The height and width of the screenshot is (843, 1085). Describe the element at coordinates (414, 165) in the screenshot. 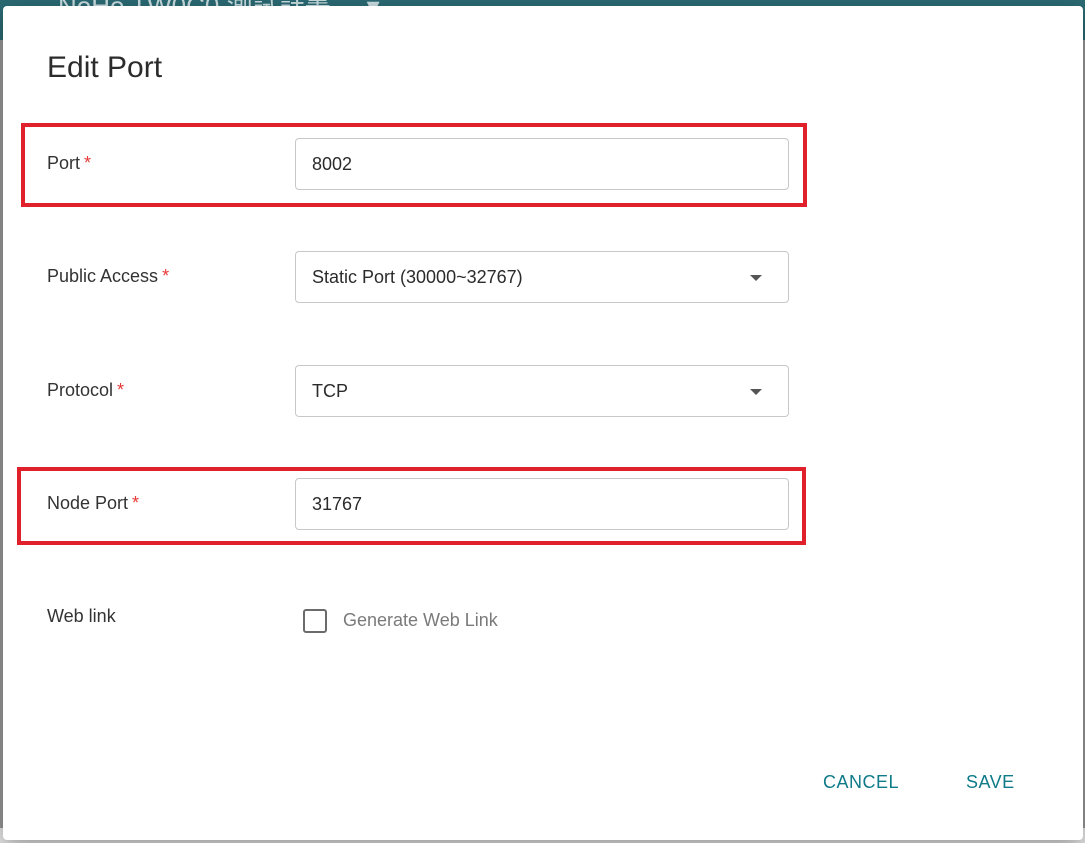

I see `port-highlight-box` at that location.